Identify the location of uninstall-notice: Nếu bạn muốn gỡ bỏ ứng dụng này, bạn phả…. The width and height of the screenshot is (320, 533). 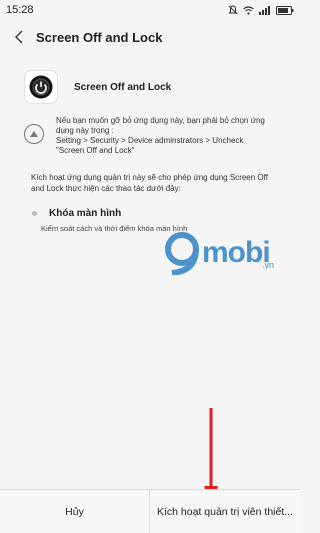
(154, 136).